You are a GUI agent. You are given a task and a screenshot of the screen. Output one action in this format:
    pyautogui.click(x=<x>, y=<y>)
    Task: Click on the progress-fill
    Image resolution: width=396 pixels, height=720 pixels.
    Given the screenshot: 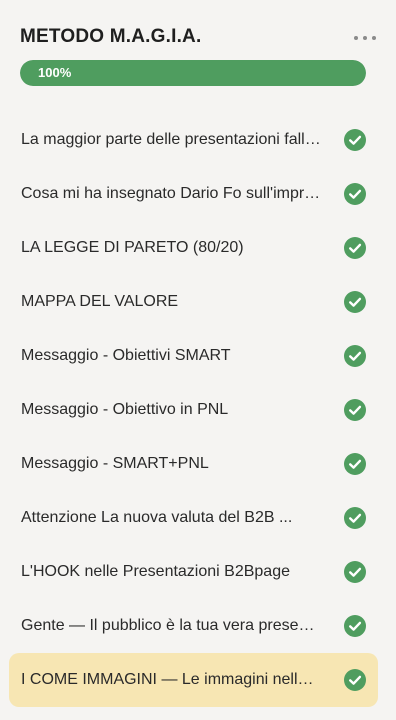 What is the action you would take?
    pyautogui.click(x=193, y=73)
    